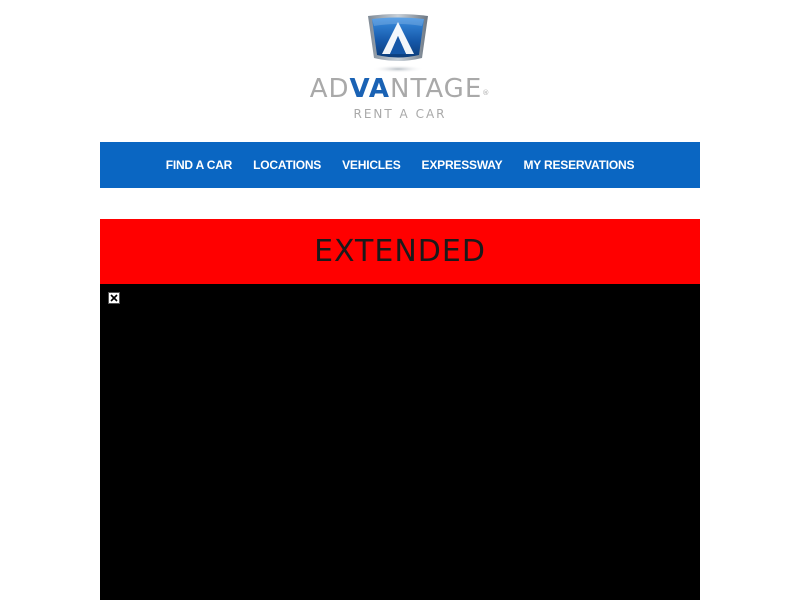 The width and height of the screenshot is (800, 600). I want to click on registered-mark: ®, so click(486, 93).